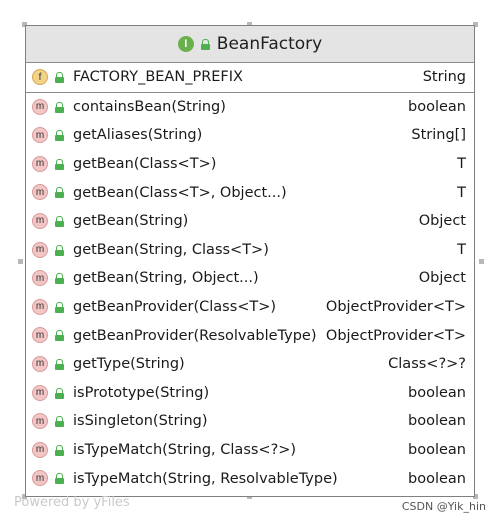  I want to click on return-type: Class<?>?, so click(427, 364).